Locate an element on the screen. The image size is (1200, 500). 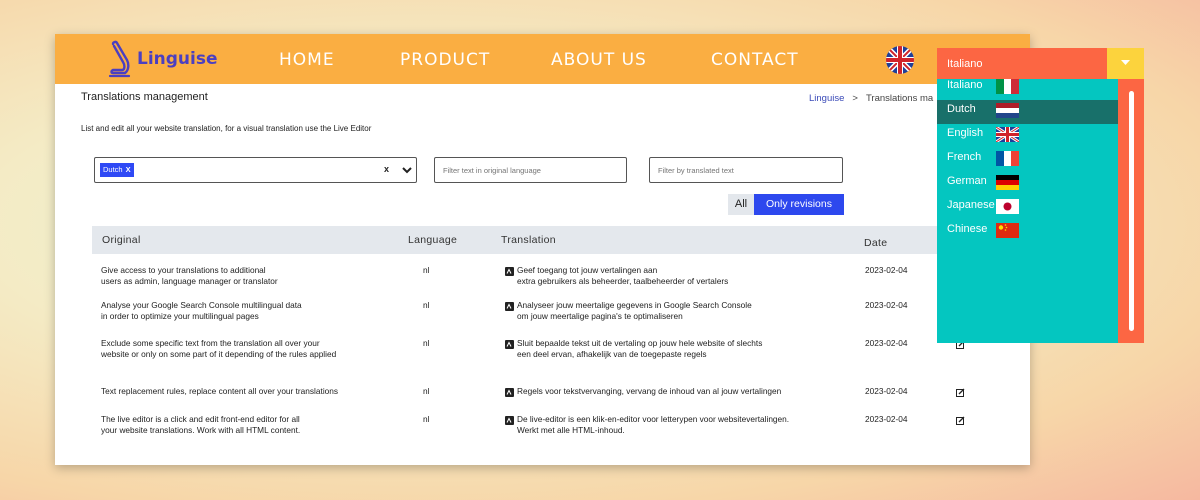
language-option-label: Chinese is located at coordinates (967, 229).